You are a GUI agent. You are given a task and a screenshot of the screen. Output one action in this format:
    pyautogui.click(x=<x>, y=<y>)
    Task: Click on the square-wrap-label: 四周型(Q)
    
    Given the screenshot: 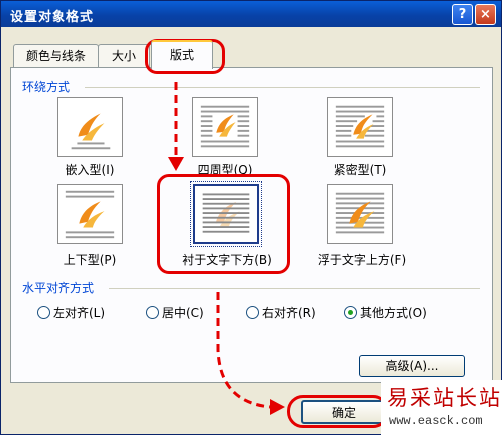 What is the action you would take?
    pyautogui.click(x=225, y=170)
    